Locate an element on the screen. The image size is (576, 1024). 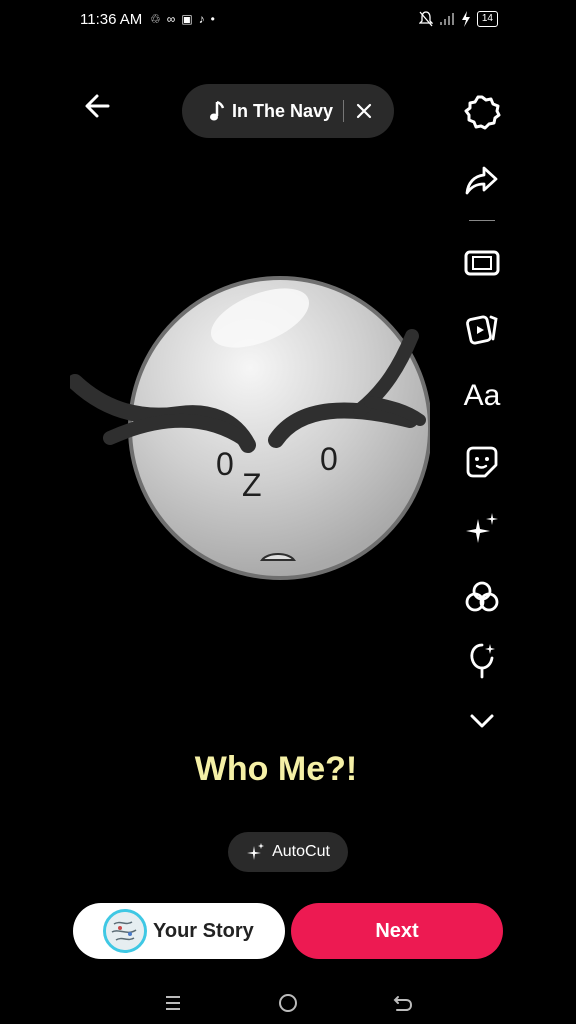
status-bar: 11:36 AM ♲ ∞ ▣ ♪ • 14 is located at coordinates (288, 20).